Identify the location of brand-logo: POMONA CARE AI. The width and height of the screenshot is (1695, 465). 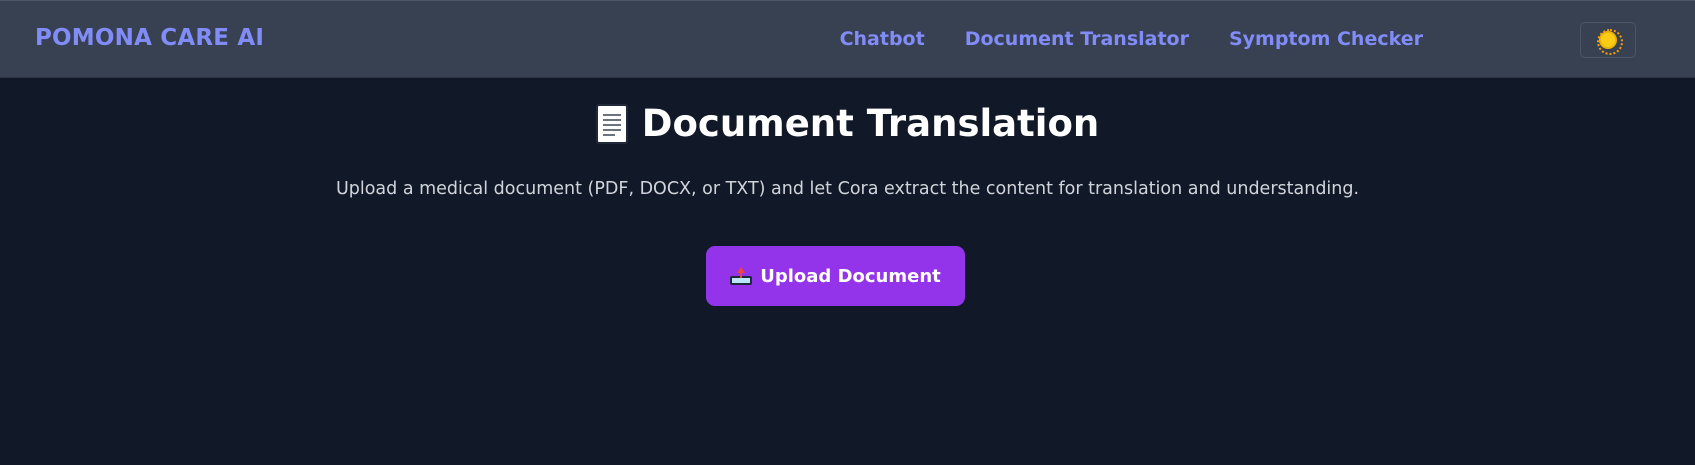
(149, 38).